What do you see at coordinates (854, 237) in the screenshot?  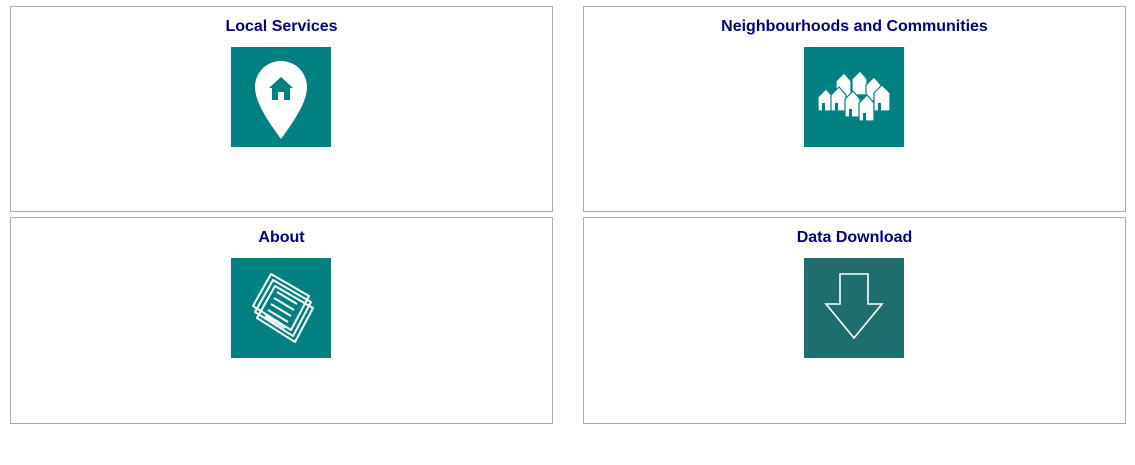 I see `card-title-data-download: Data Download` at bounding box center [854, 237].